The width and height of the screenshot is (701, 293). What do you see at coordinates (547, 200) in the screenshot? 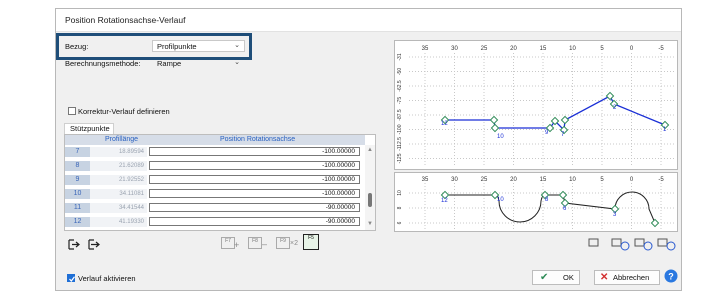
I see `point-label: 8` at bounding box center [547, 200].